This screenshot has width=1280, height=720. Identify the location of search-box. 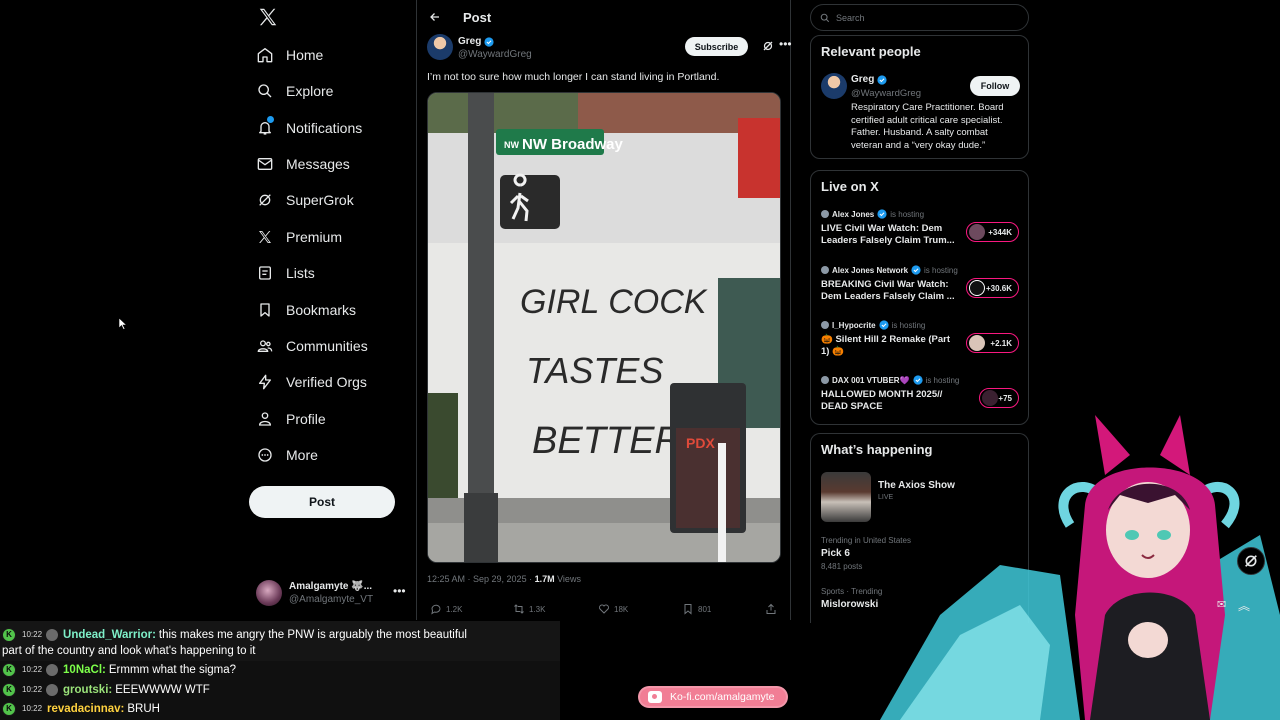
(919, 17).